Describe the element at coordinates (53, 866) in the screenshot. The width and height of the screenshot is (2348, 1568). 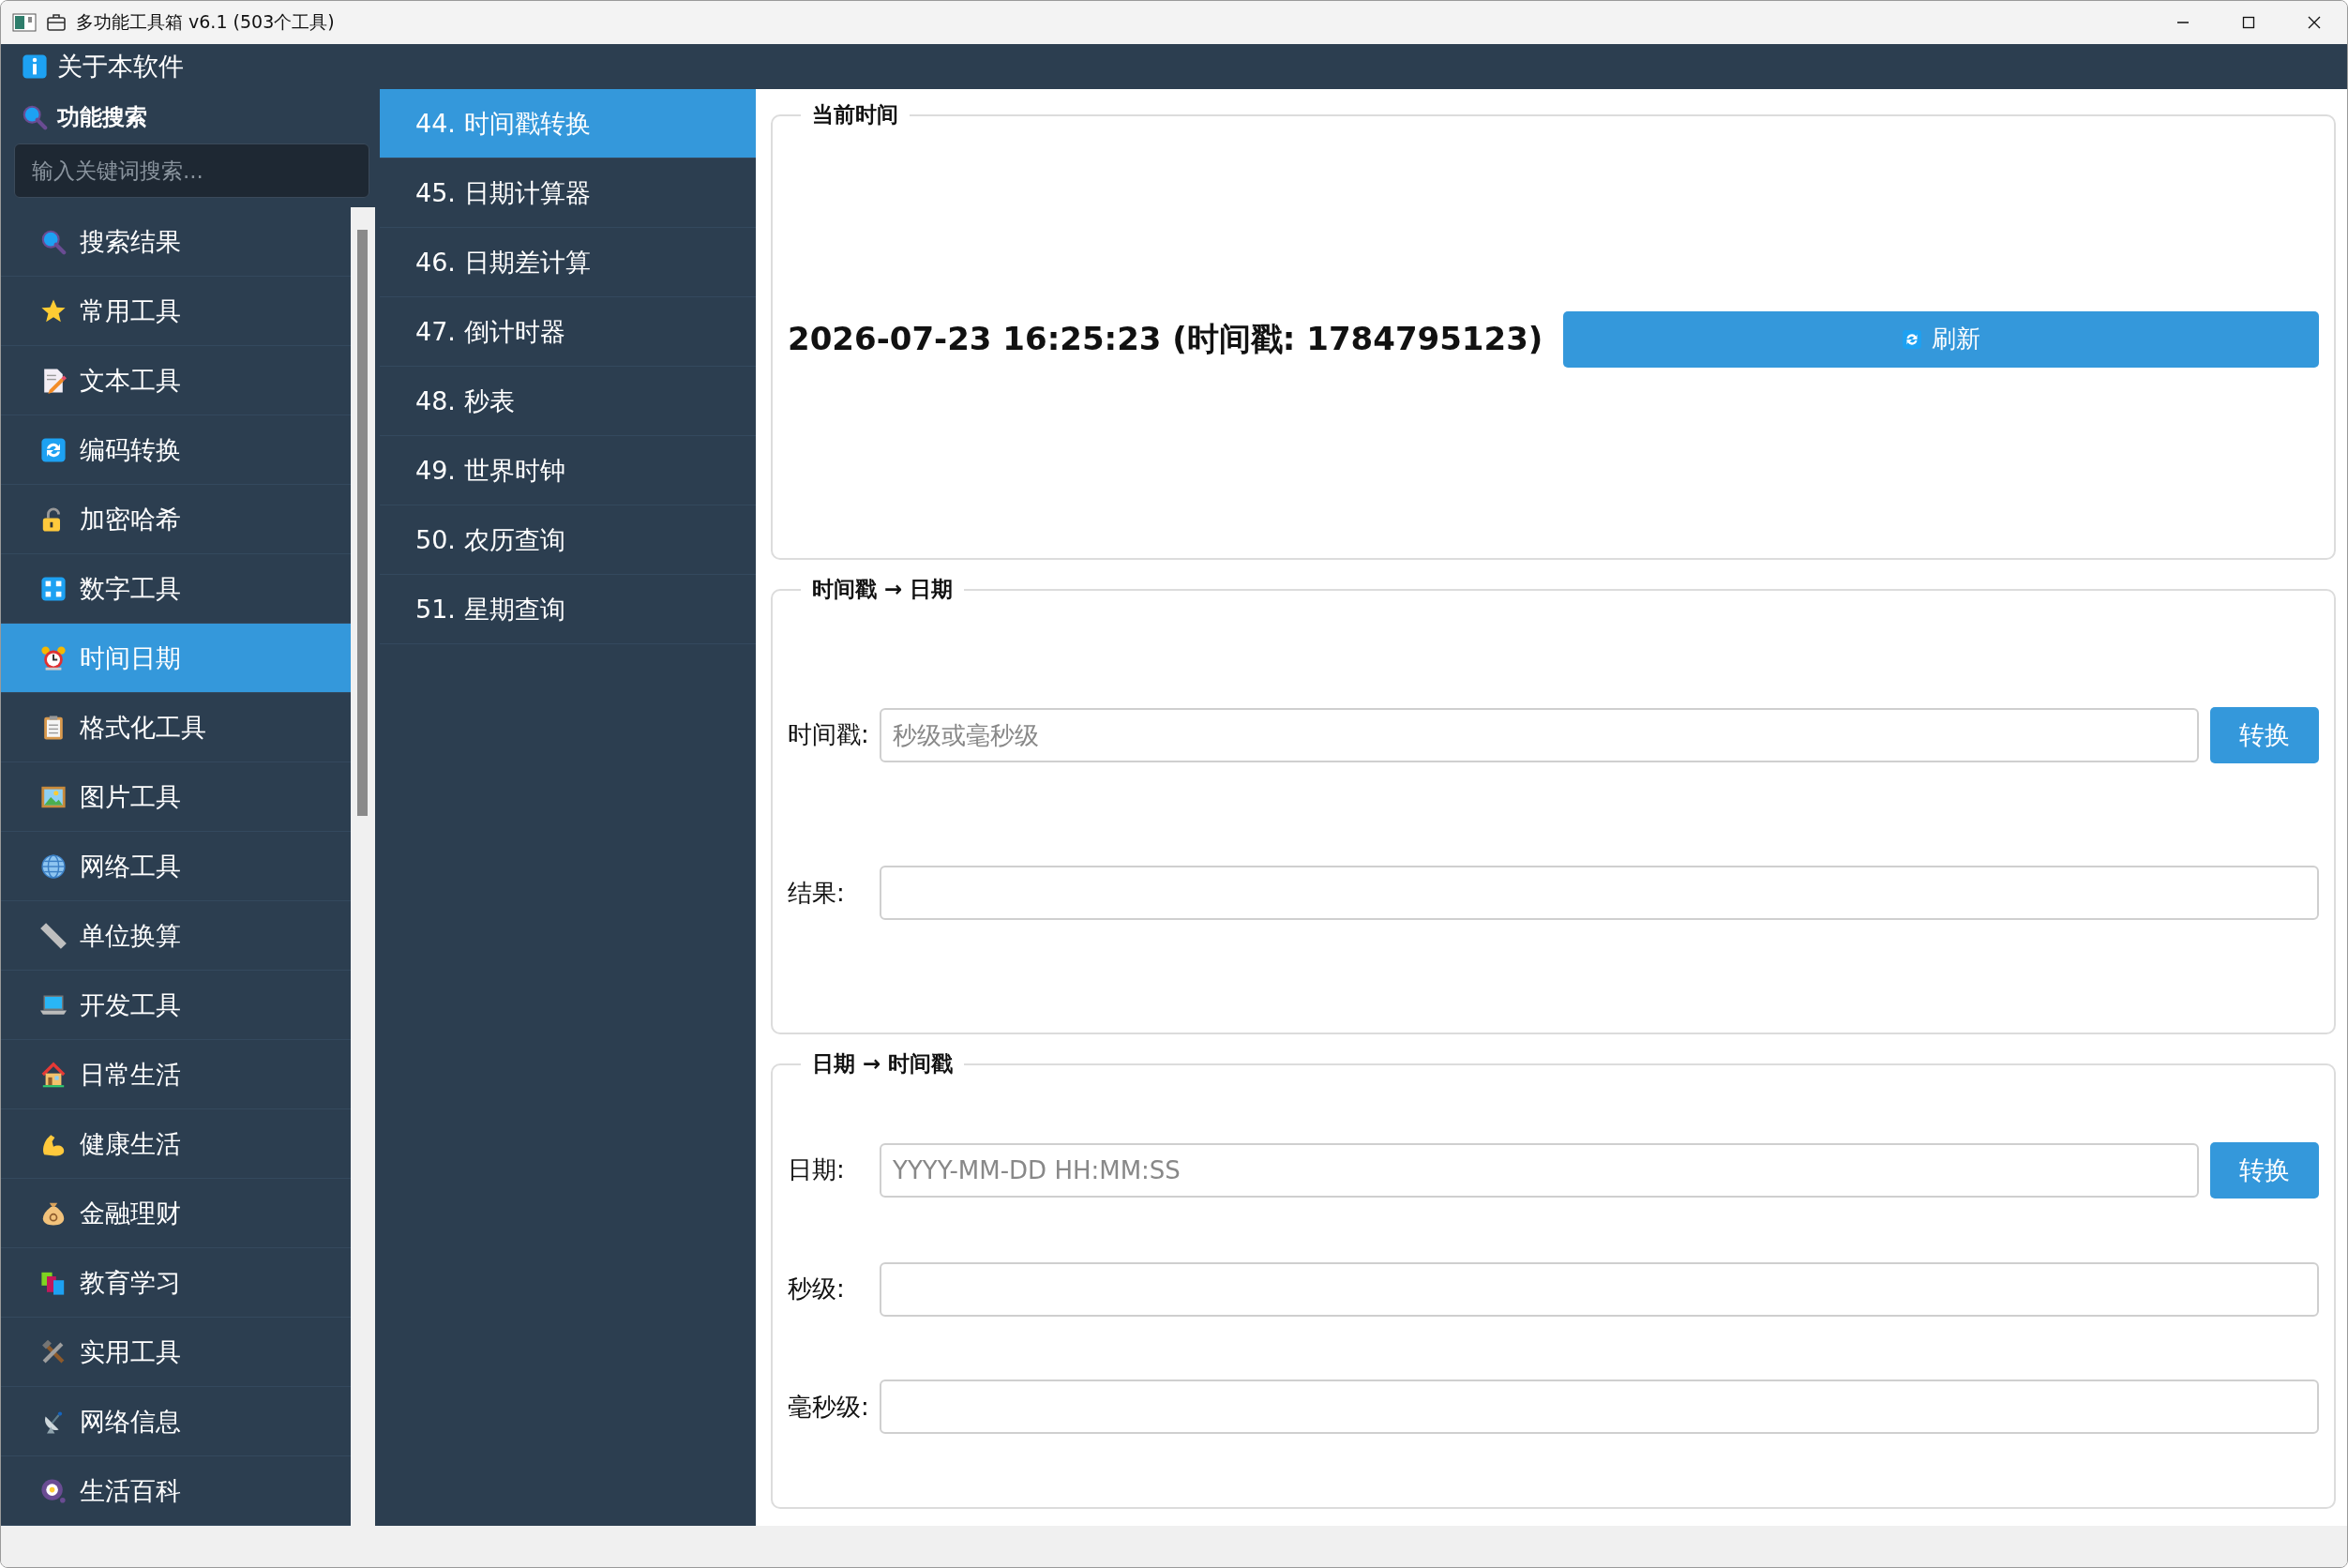
I see `globe-icon` at that location.